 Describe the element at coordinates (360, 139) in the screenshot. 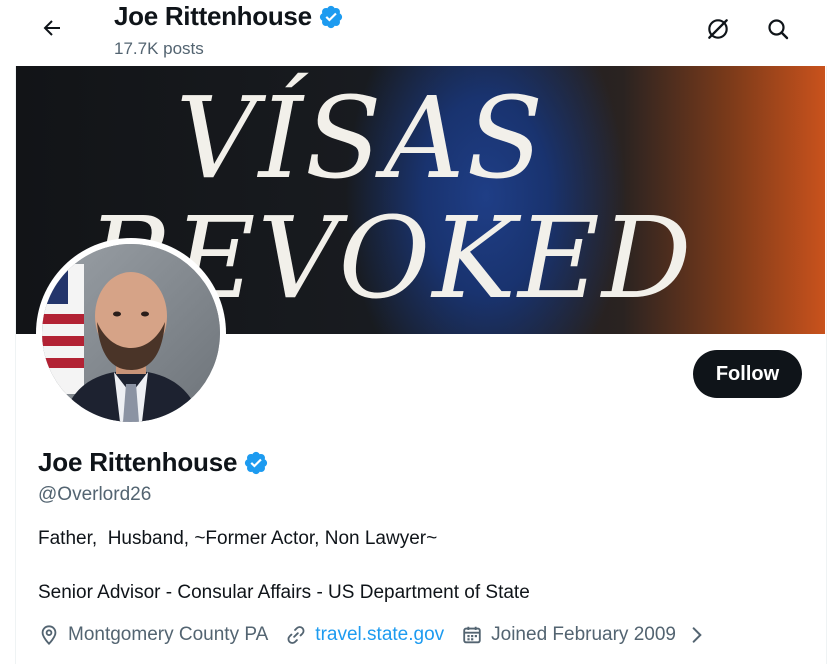

I see `banner-text-line1: VÍSAS` at that location.